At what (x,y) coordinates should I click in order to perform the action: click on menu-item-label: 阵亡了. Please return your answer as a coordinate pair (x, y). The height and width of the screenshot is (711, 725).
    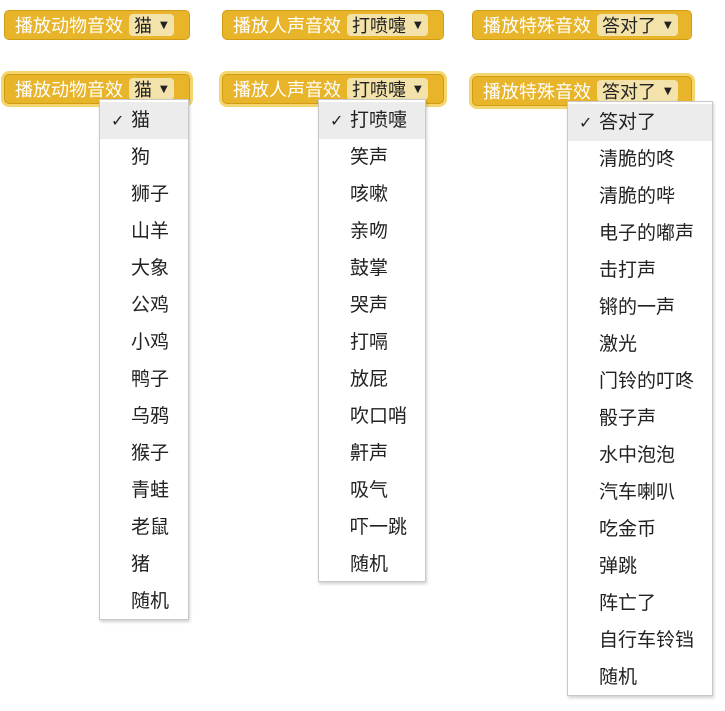
    Looking at the image, I should click on (628, 603).